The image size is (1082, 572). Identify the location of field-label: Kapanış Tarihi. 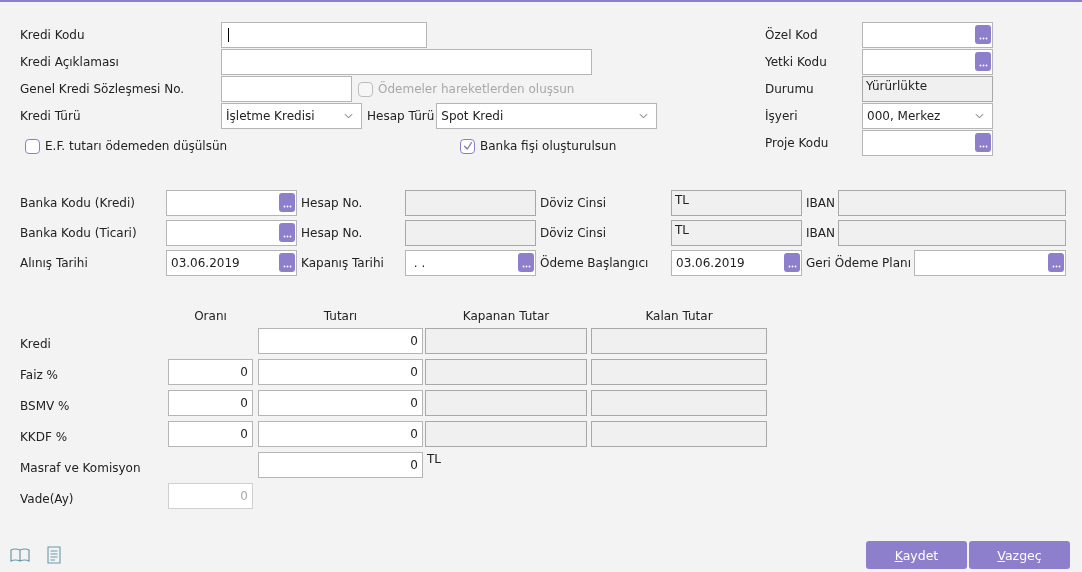
(342, 263).